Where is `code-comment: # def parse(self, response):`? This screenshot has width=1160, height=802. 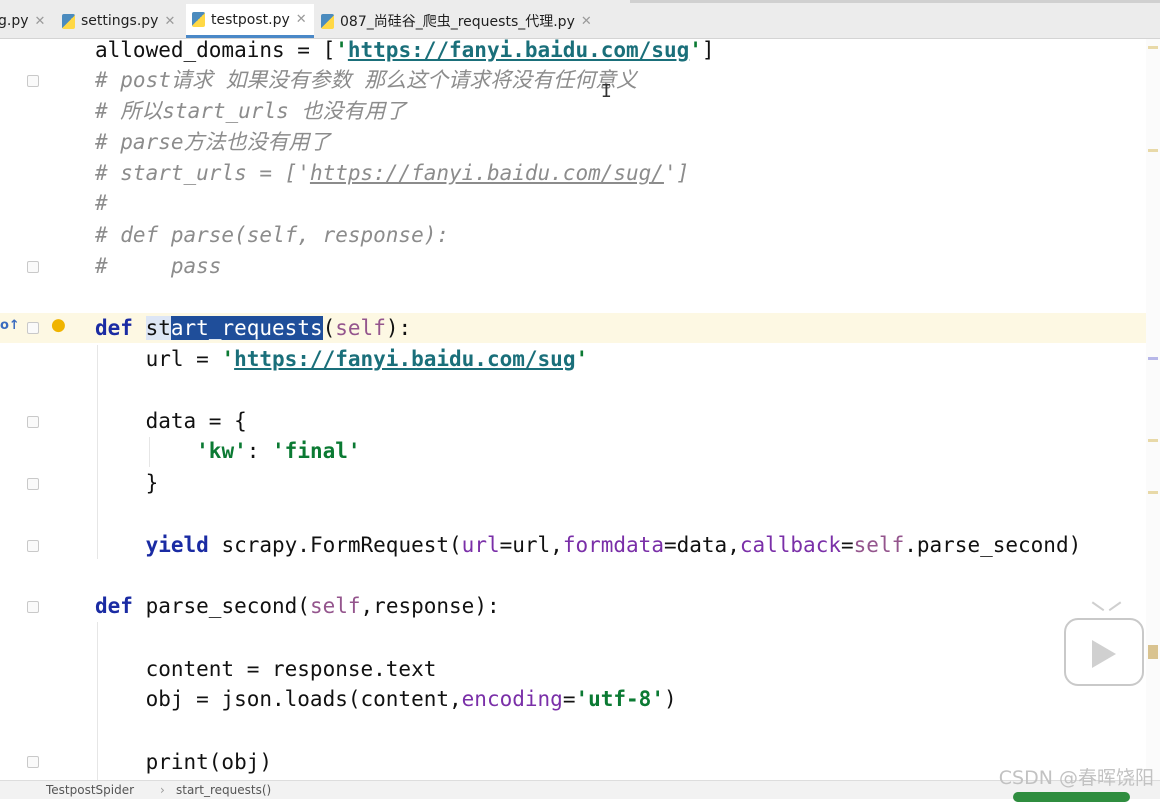
code-comment: # def parse(self, response): is located at coordinates (272, 235).